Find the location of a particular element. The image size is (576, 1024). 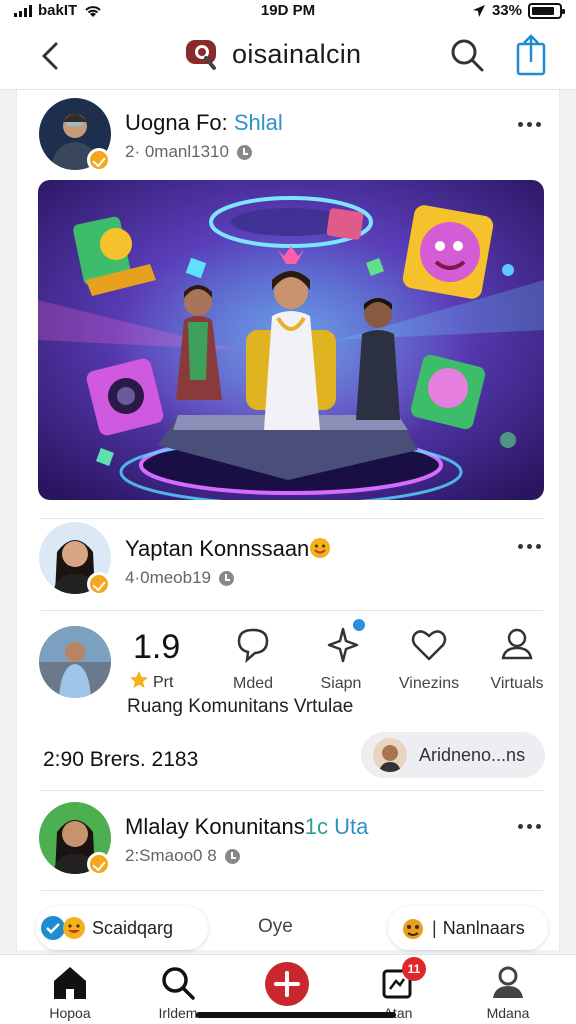

action-siapn: Siapn is located at coordinates (341, 661).